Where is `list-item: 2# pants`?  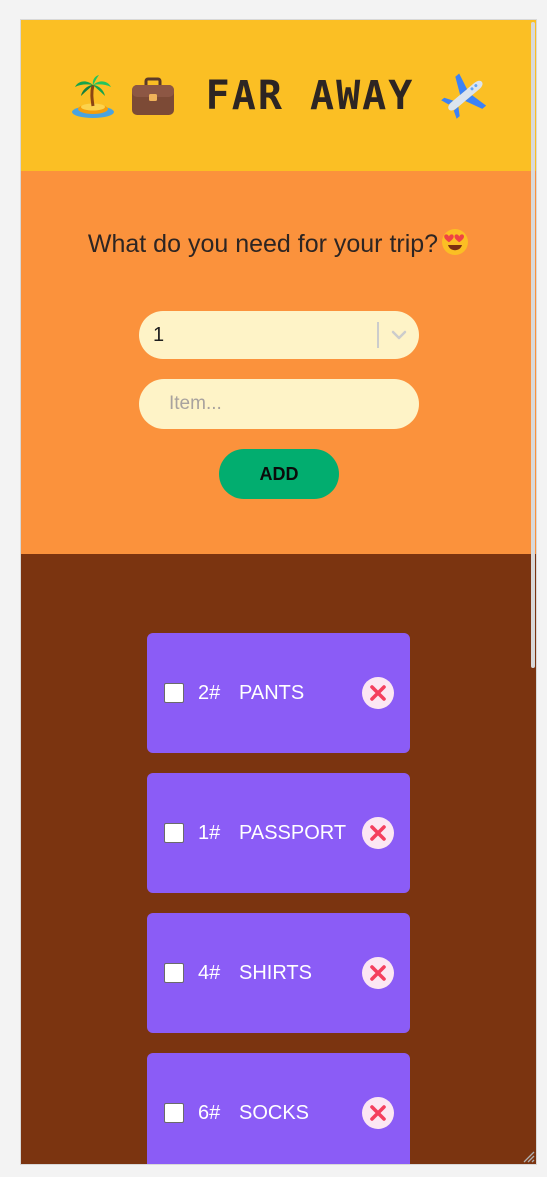
list-item: 2# pants is located at coordinates (278, 693).